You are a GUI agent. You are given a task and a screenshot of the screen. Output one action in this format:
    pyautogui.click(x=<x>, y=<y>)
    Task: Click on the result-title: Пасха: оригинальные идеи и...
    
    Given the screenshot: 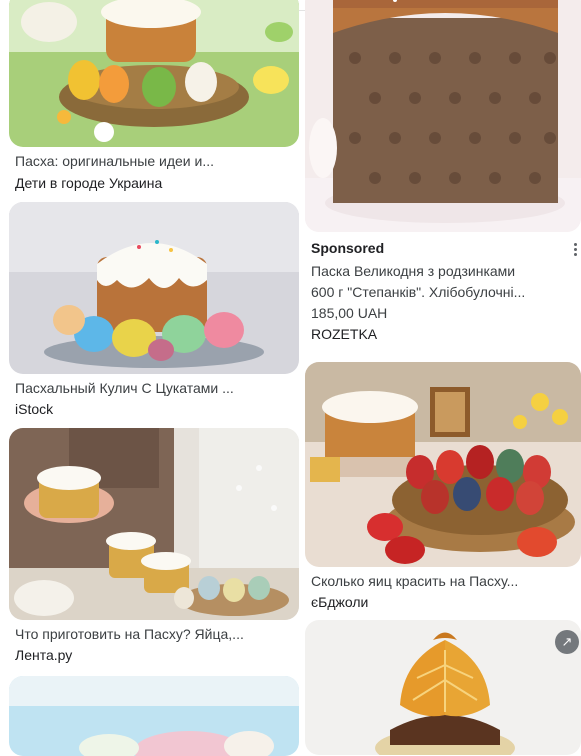 What is the action you would take?
    pyautogui.click(x=154, y=161)
    